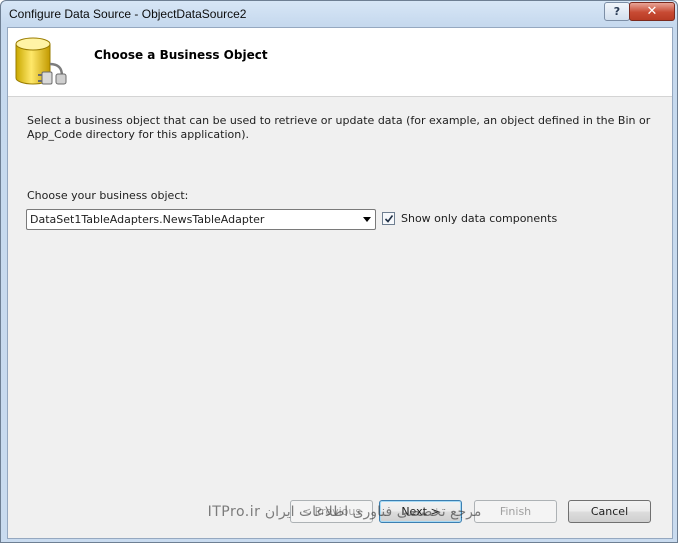 Image resolution: width=678 pixels, height=543 pixels. Describe the element at coordinates (609, 511) in the screenshot. I see `cancel-button: Cancel` at that location.